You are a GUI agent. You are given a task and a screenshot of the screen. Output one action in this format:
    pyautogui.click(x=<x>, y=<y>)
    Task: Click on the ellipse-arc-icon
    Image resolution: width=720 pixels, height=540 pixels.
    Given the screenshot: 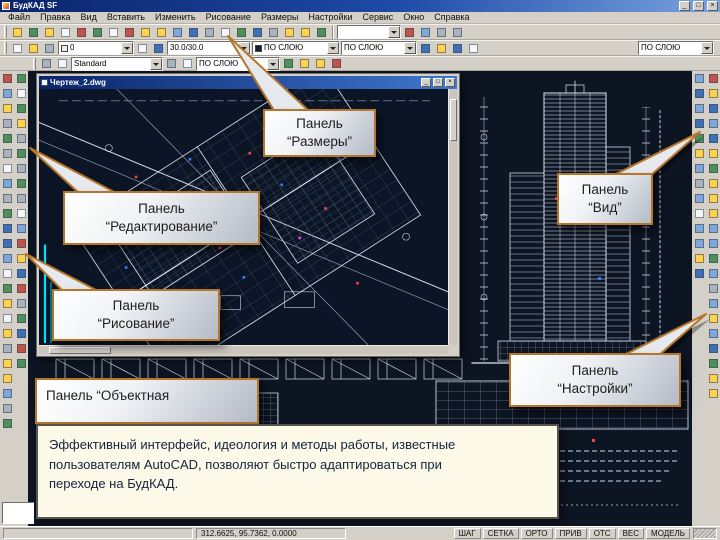 What is the action you would take?
    pyautogui.click(x=7, y=243)
    